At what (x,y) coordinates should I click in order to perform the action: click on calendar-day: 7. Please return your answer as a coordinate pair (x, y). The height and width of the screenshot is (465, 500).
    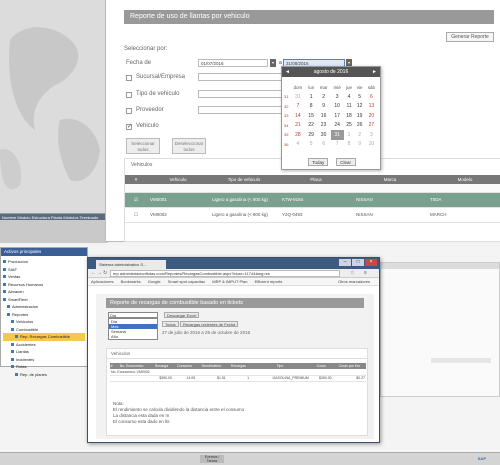
    Looking at the image, I should click on (337, 145).